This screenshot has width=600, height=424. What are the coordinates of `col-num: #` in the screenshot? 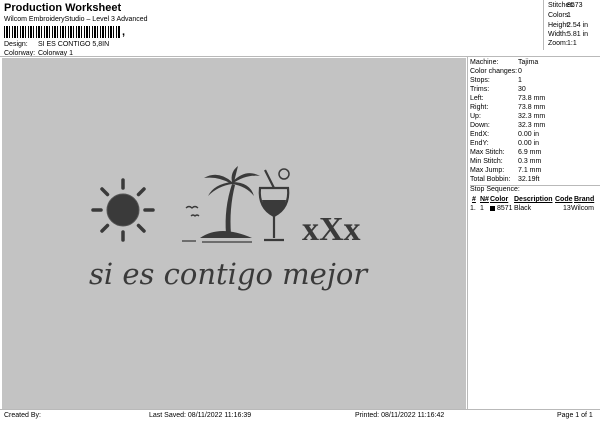 It's located at (474, 199).